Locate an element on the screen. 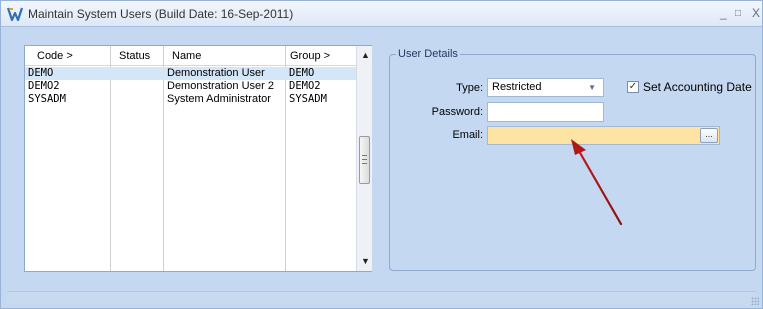 This screenshot has width=763, height=309. type-value: Restricted is located at coordinates (517, 87).